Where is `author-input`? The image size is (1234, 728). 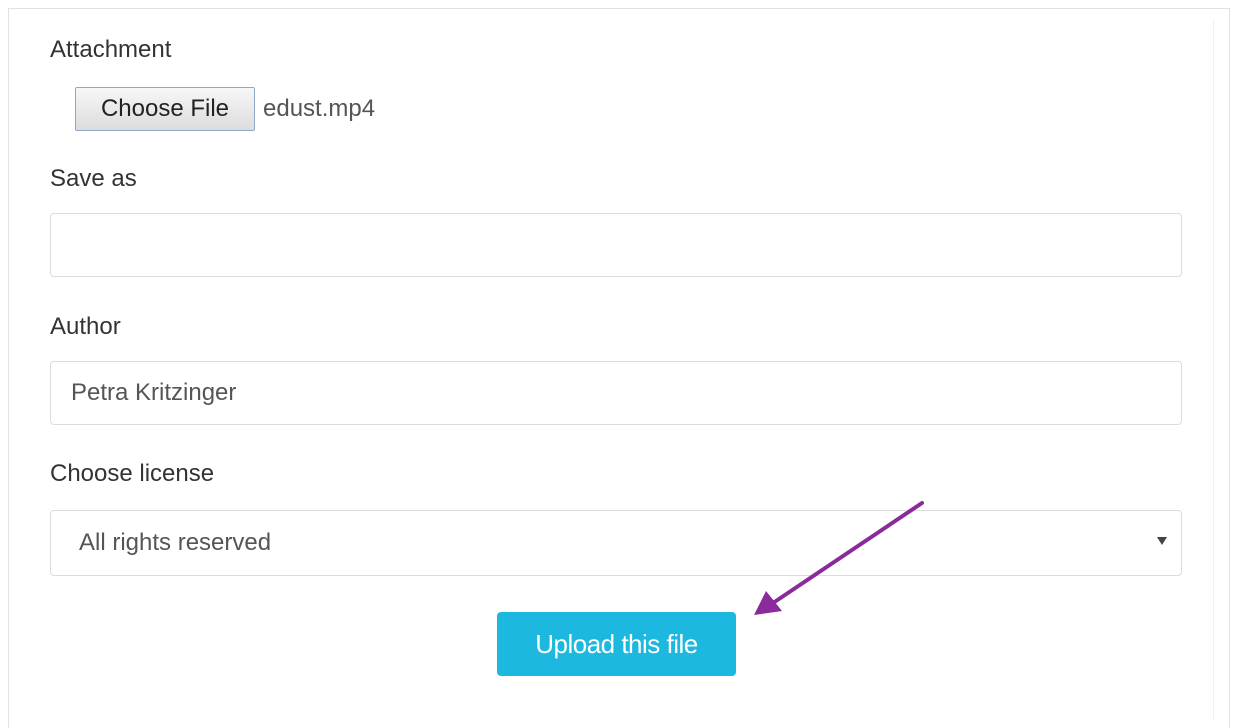 author-input is located at coordinates (616, 393).